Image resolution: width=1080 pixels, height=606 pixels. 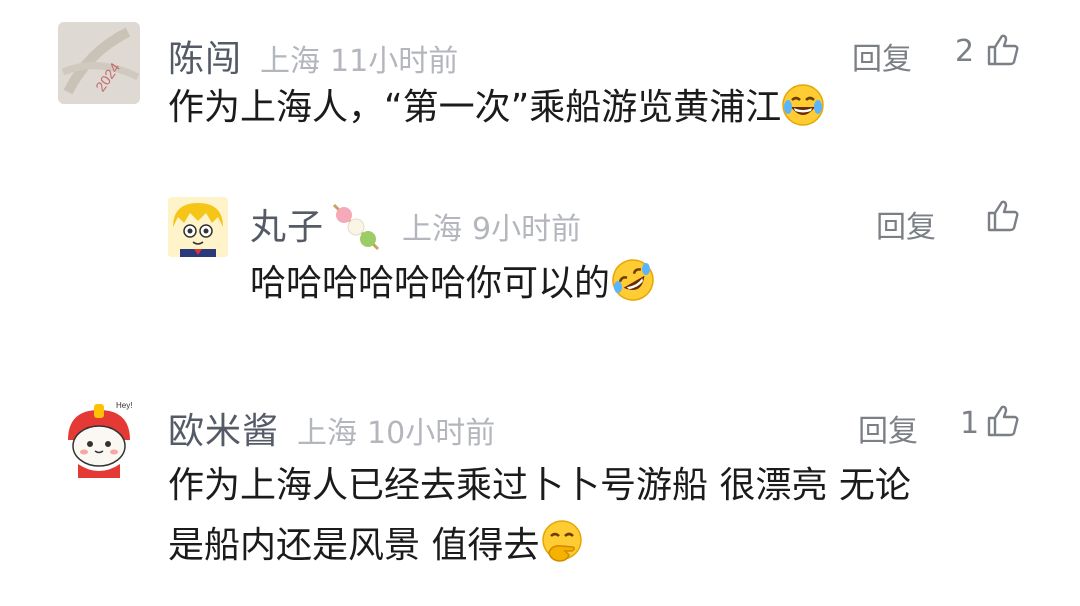 I want to click on like-count: 2, so click(x=965, y=51).